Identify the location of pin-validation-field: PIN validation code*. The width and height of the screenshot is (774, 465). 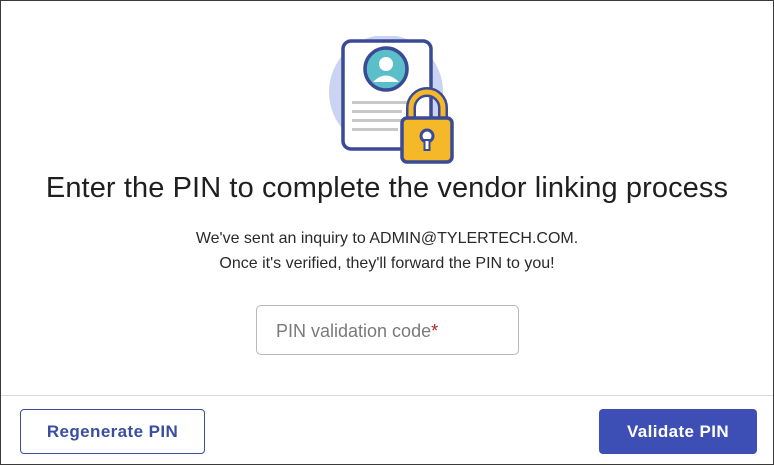
(387, 330).